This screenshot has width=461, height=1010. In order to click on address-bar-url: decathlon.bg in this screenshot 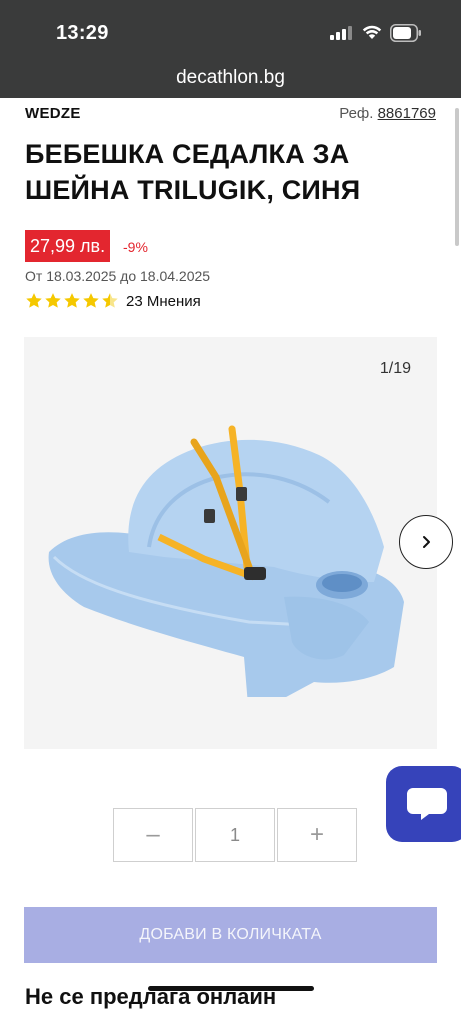, I will do `click(230, 78)`.